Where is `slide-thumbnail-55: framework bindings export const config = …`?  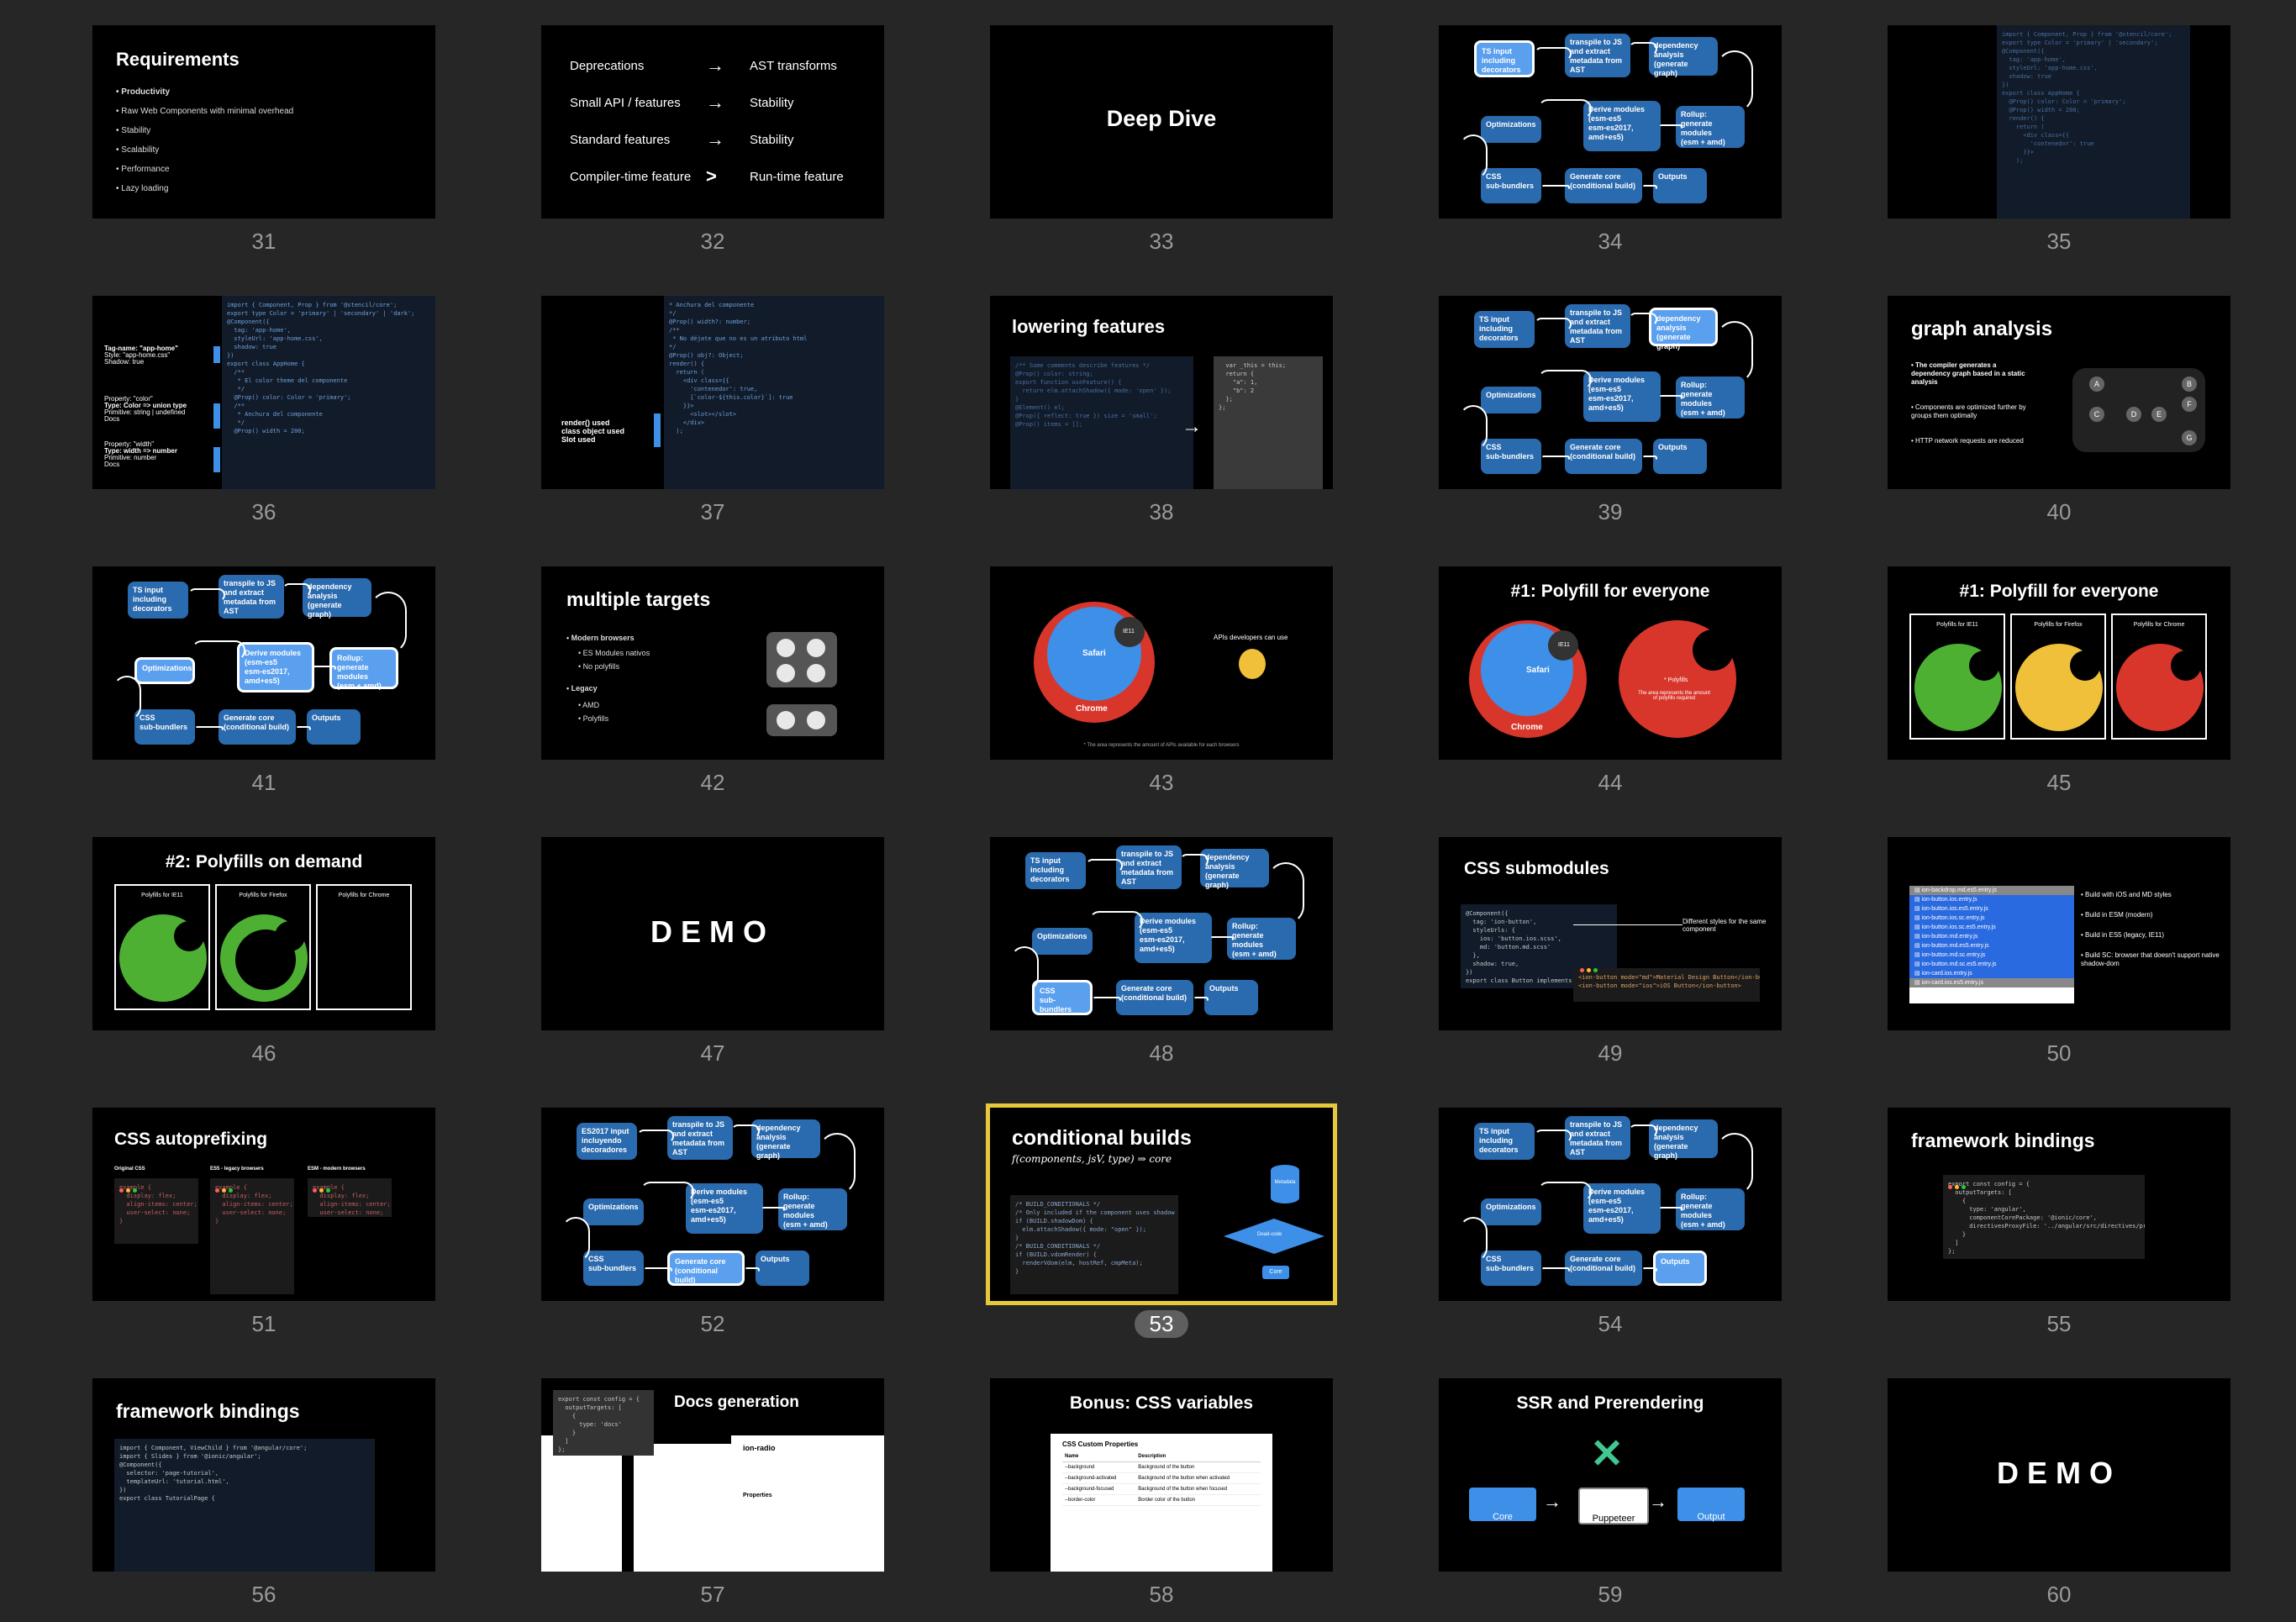
slide-thumbnail-55: framework bindings export const config = … is located at coordinates (2059, 1204).